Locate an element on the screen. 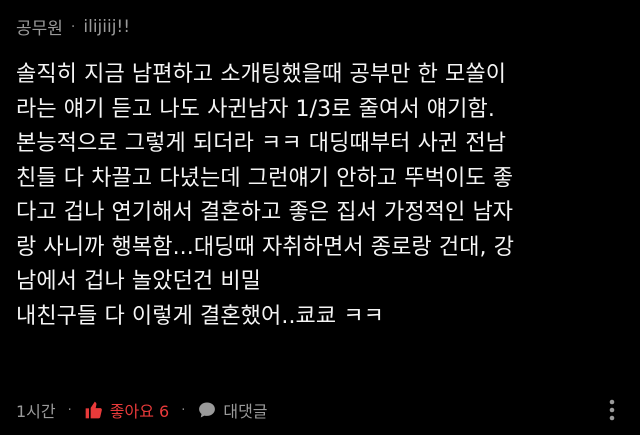  author-name: 공무원 is located at coordinates (39, 26).